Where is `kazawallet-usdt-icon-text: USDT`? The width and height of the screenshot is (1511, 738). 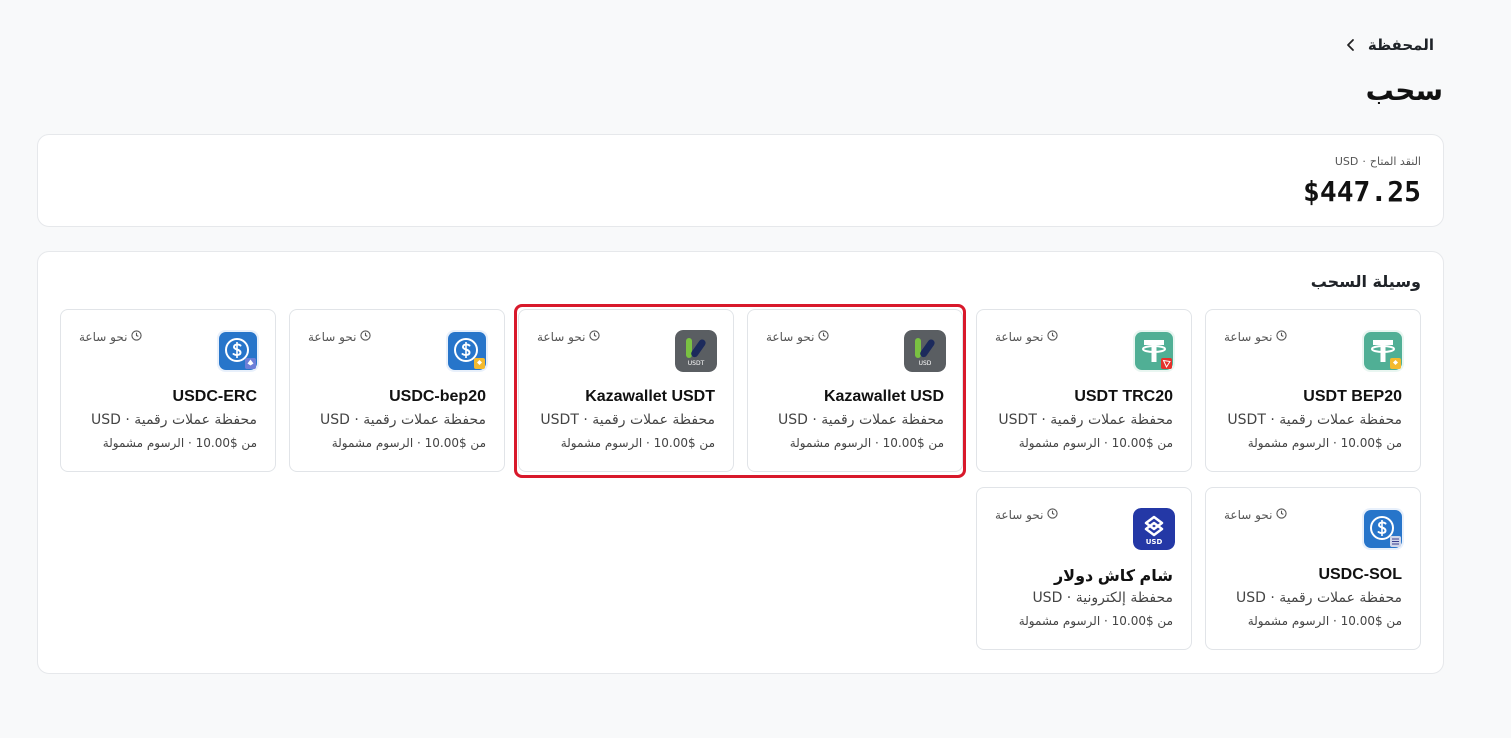
kazawallet-usdt-icon-text: USDT is located at coordinates (696, 363).